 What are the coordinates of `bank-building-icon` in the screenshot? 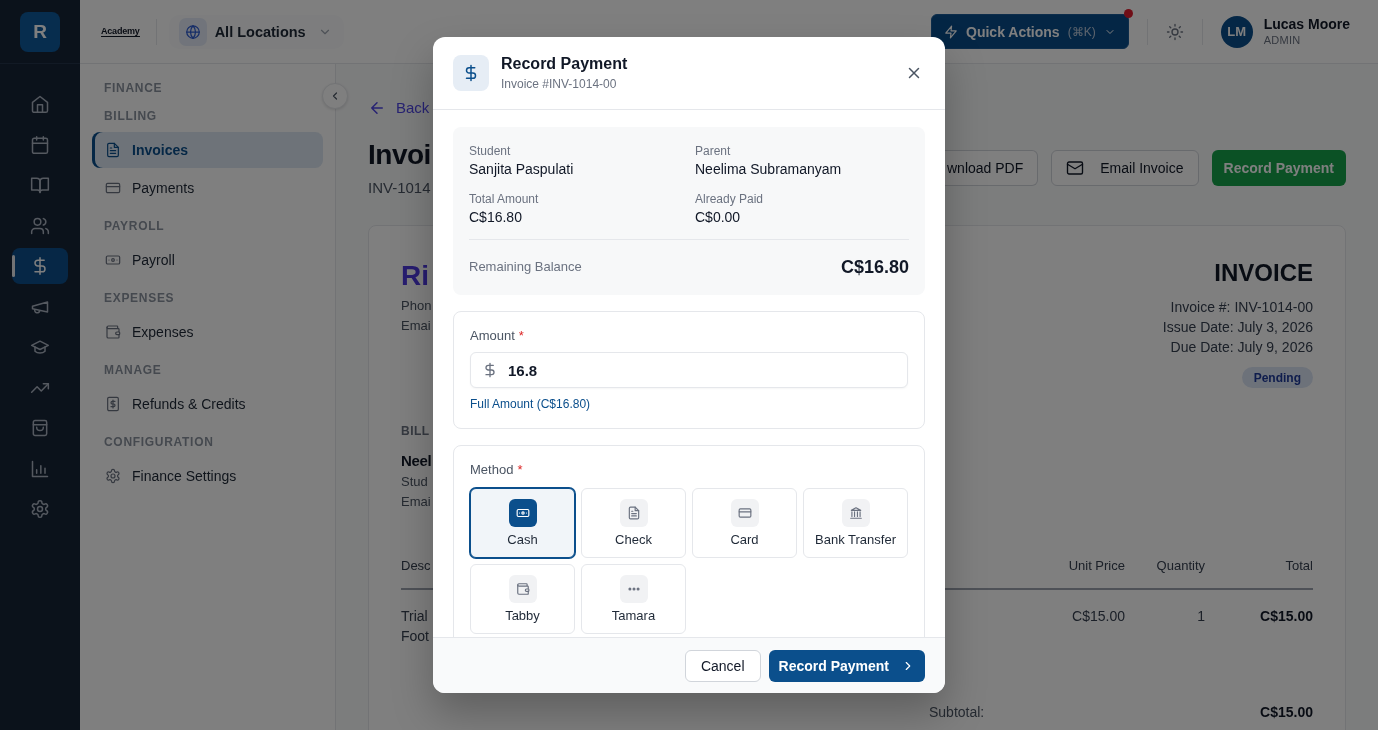 It's located at (855, 513).